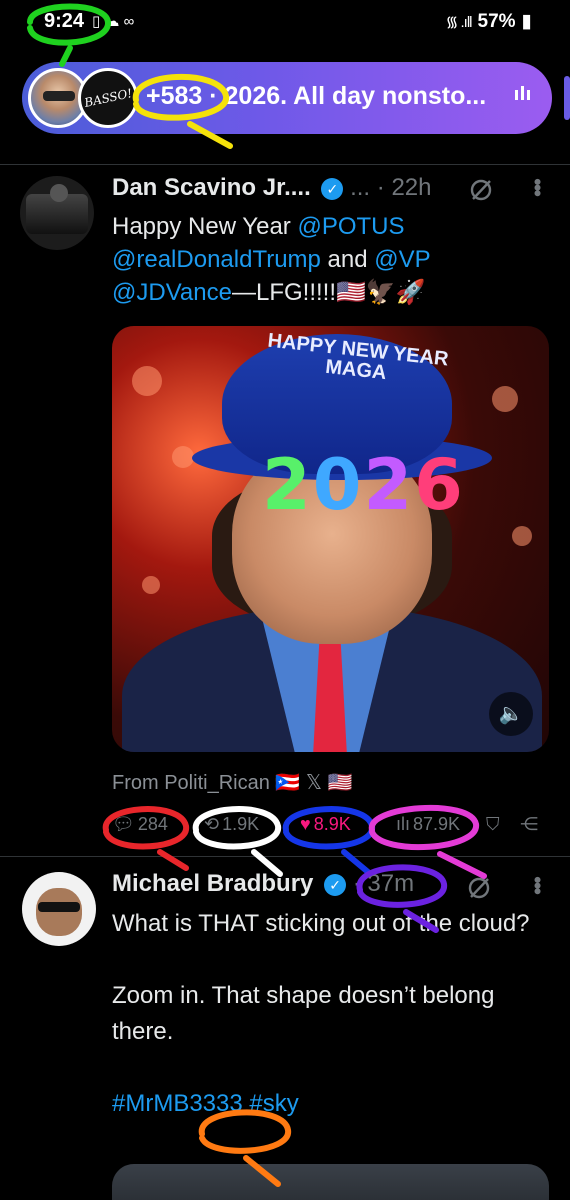 This screenshot has height=1200, width=570. What do you see at coordinates (330, 1182) in the screenshot?
I see `tweet-image` at bounding box center [330, 1182].